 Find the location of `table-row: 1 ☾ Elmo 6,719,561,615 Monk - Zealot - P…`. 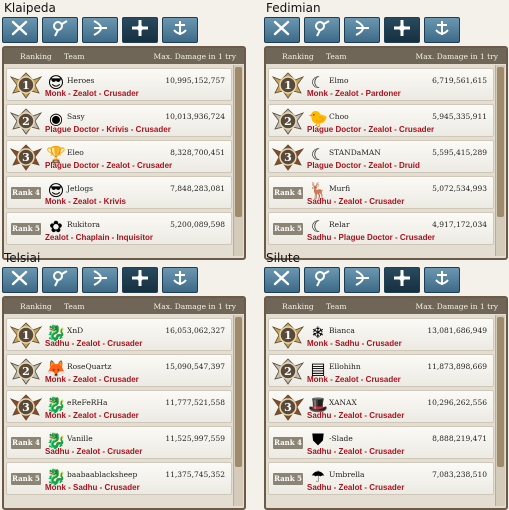

table-row: 1 ☾ Elmo 6,719,561,615 Monk - Zealot - P… is located at coordinates (381, 84).